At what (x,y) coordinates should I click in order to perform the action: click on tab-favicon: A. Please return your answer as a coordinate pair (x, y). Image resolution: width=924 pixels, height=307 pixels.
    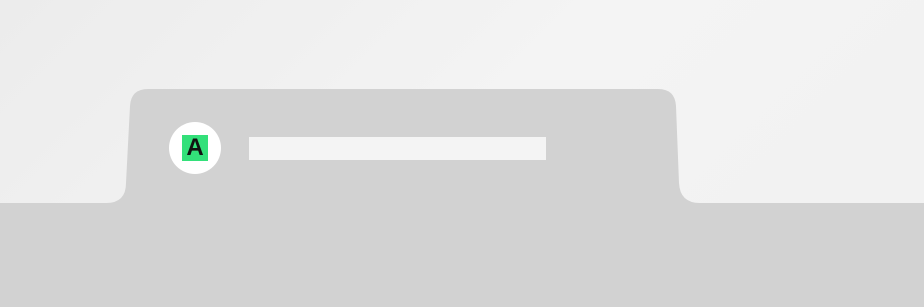
    Looking at the image, I should click on (195, 148).